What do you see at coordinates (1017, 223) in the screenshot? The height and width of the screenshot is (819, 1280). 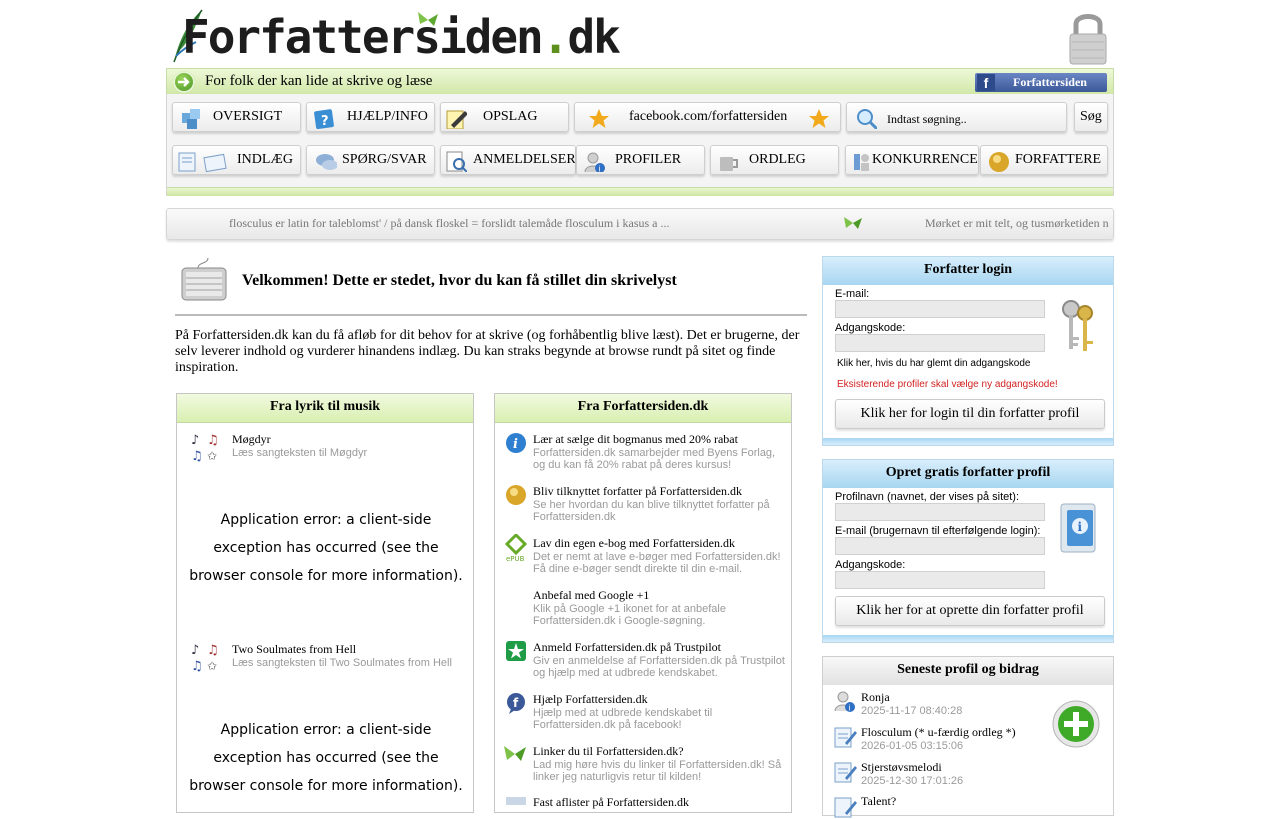 I see `ticker-item: Mørket er mit telt, og tusmørketiden n` at bounding box center [1017, 223].